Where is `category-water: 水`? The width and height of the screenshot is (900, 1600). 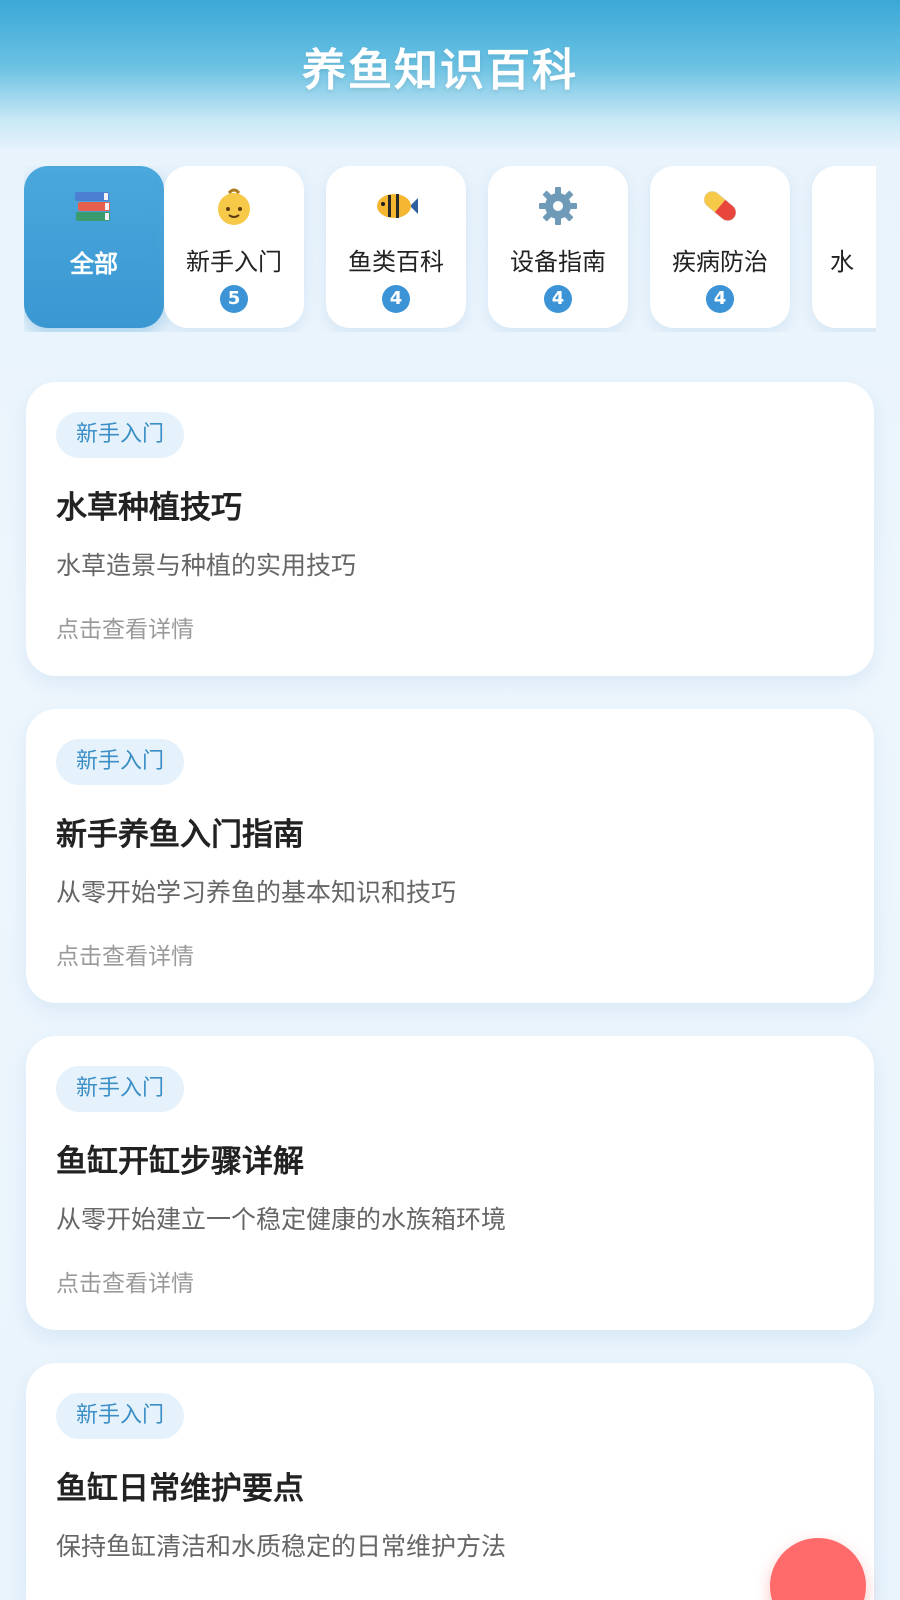 category-water: 水 is located at coordinates (844, 247).